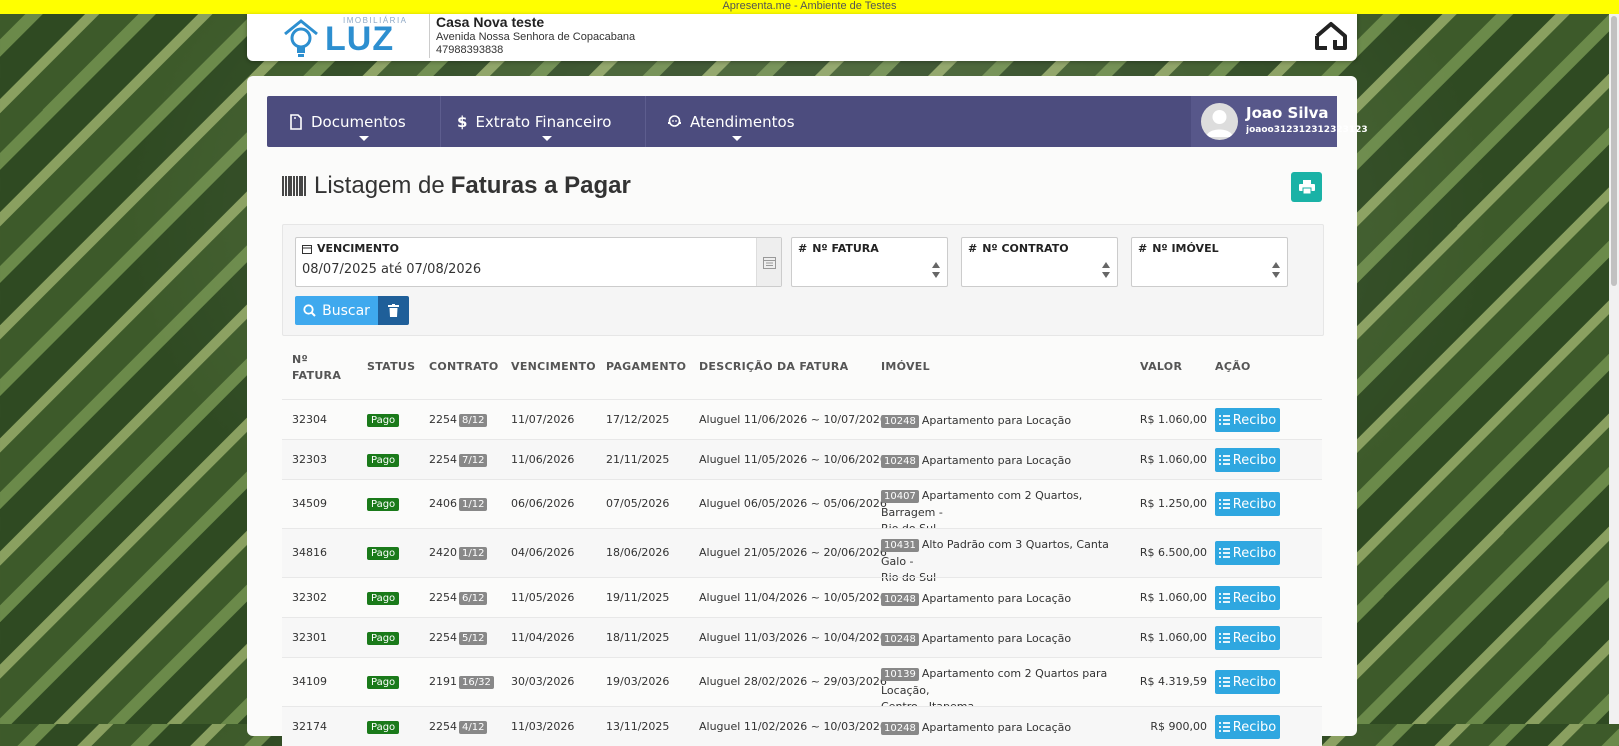 Image resolution: width=1619 pixels, height=746 pixels. Describe the element at coordinates (543, 503) in the screenshot. I see `cell-vencimento: 06/06/2026` at that location.